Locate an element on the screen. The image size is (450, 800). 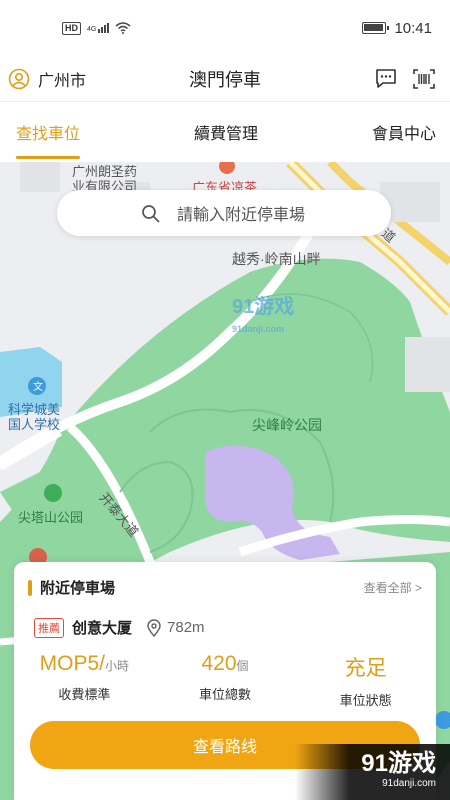
stat-spaces: 420個 車位總數 is located at coordinates (225, 680).